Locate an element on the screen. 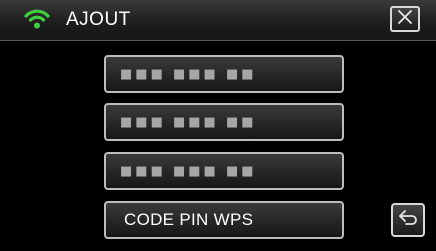 This screenshot has height=251, width=436. menu-item-3: ■■■ ■■■ ■■ is located at coordinates (224, 171).